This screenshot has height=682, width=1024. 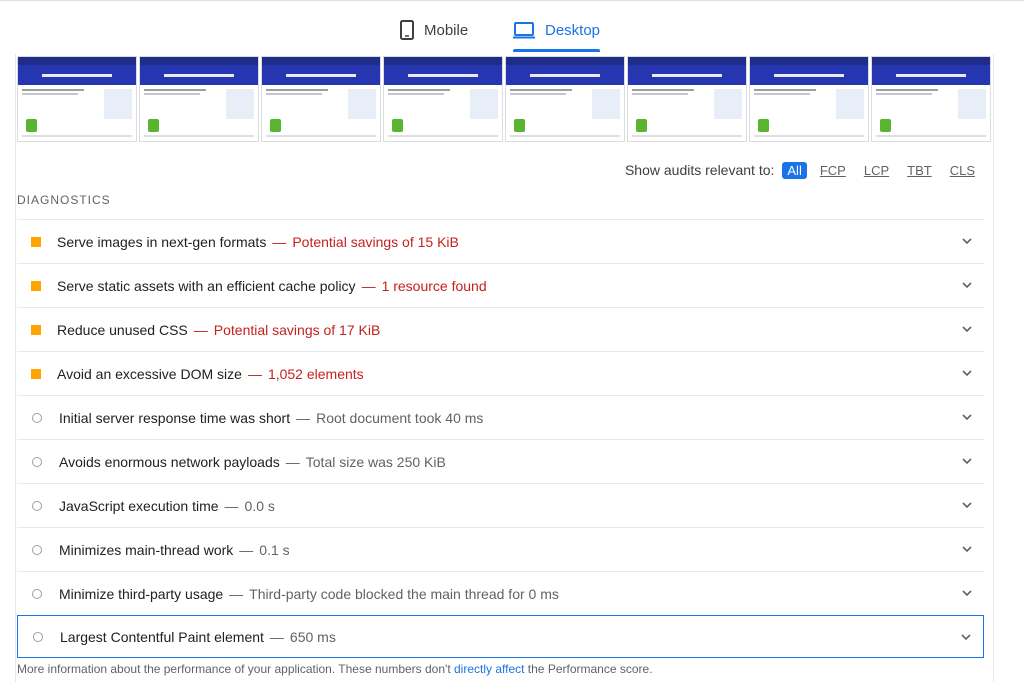 What do you see at coordinates (139, 505) in the screenshot?
I see `audit-title: JavaScript execution time` at bounding box center [139, 505].